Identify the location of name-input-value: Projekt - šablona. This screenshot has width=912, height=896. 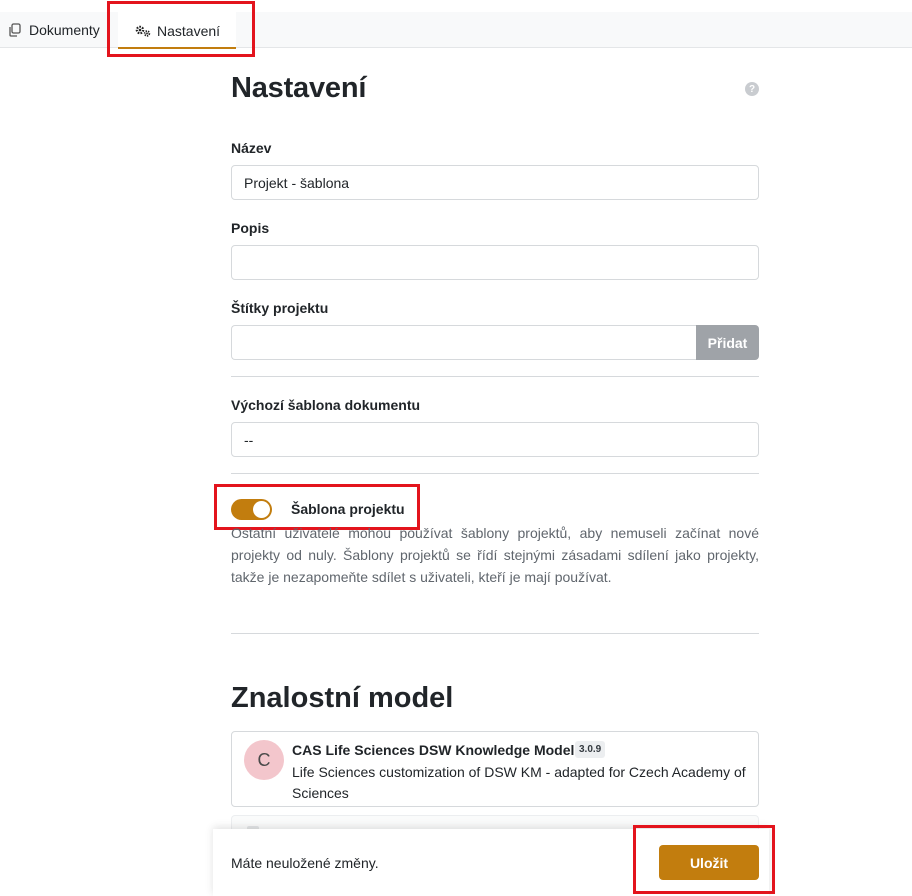
(297, 182).